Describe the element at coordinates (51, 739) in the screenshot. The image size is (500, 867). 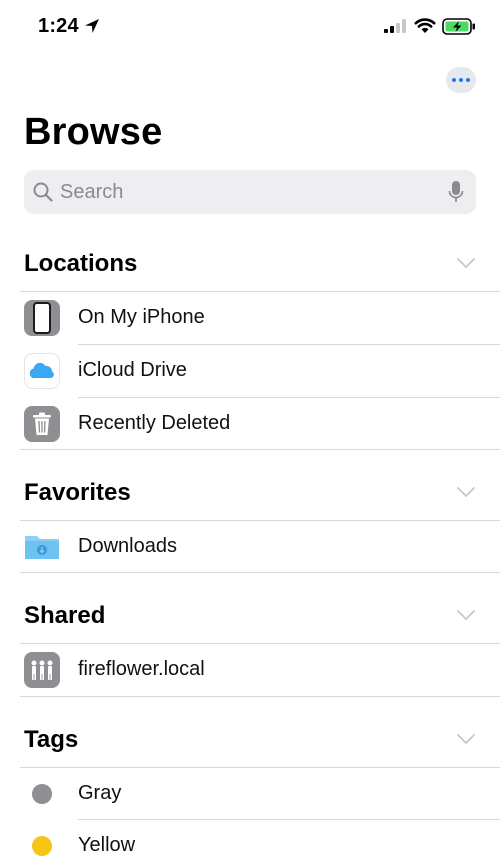
I see `tags-section-title: Tags` at that location.